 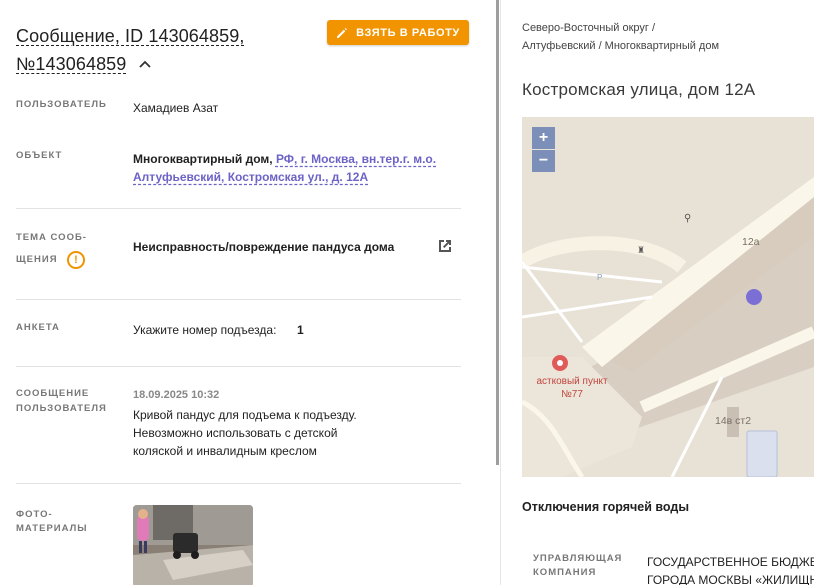 I want to click on management-company-label: УПРАВЛЯЮЩАЯ КОМПАНИЯ, so click(x=578, y=565).